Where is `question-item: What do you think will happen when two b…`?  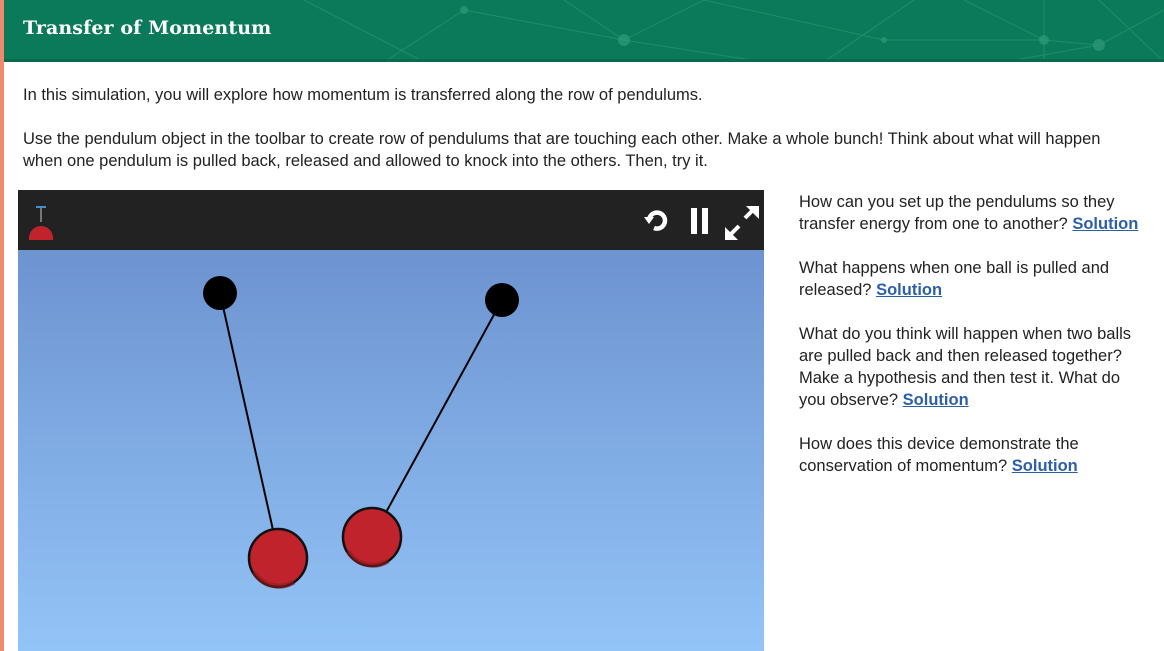
question-item: What do you think will happen when two b… is located at coordinates (969, 367).